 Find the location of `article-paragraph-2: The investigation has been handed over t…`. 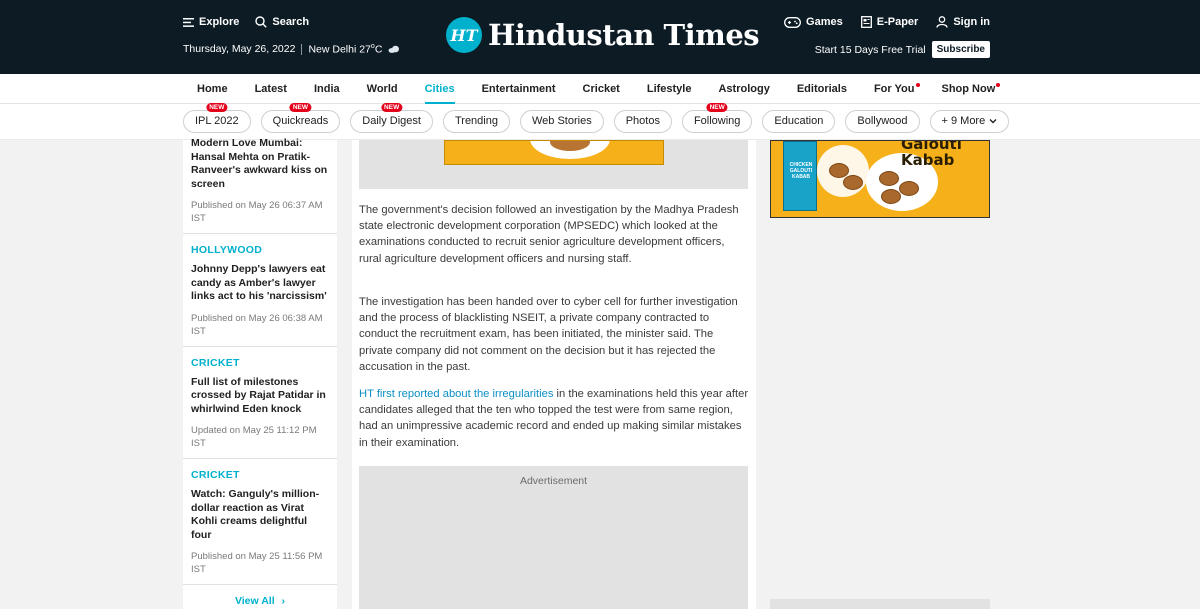

article-paragraph-2: The investigation has been handed over t… is located at coordinates (548, 334).